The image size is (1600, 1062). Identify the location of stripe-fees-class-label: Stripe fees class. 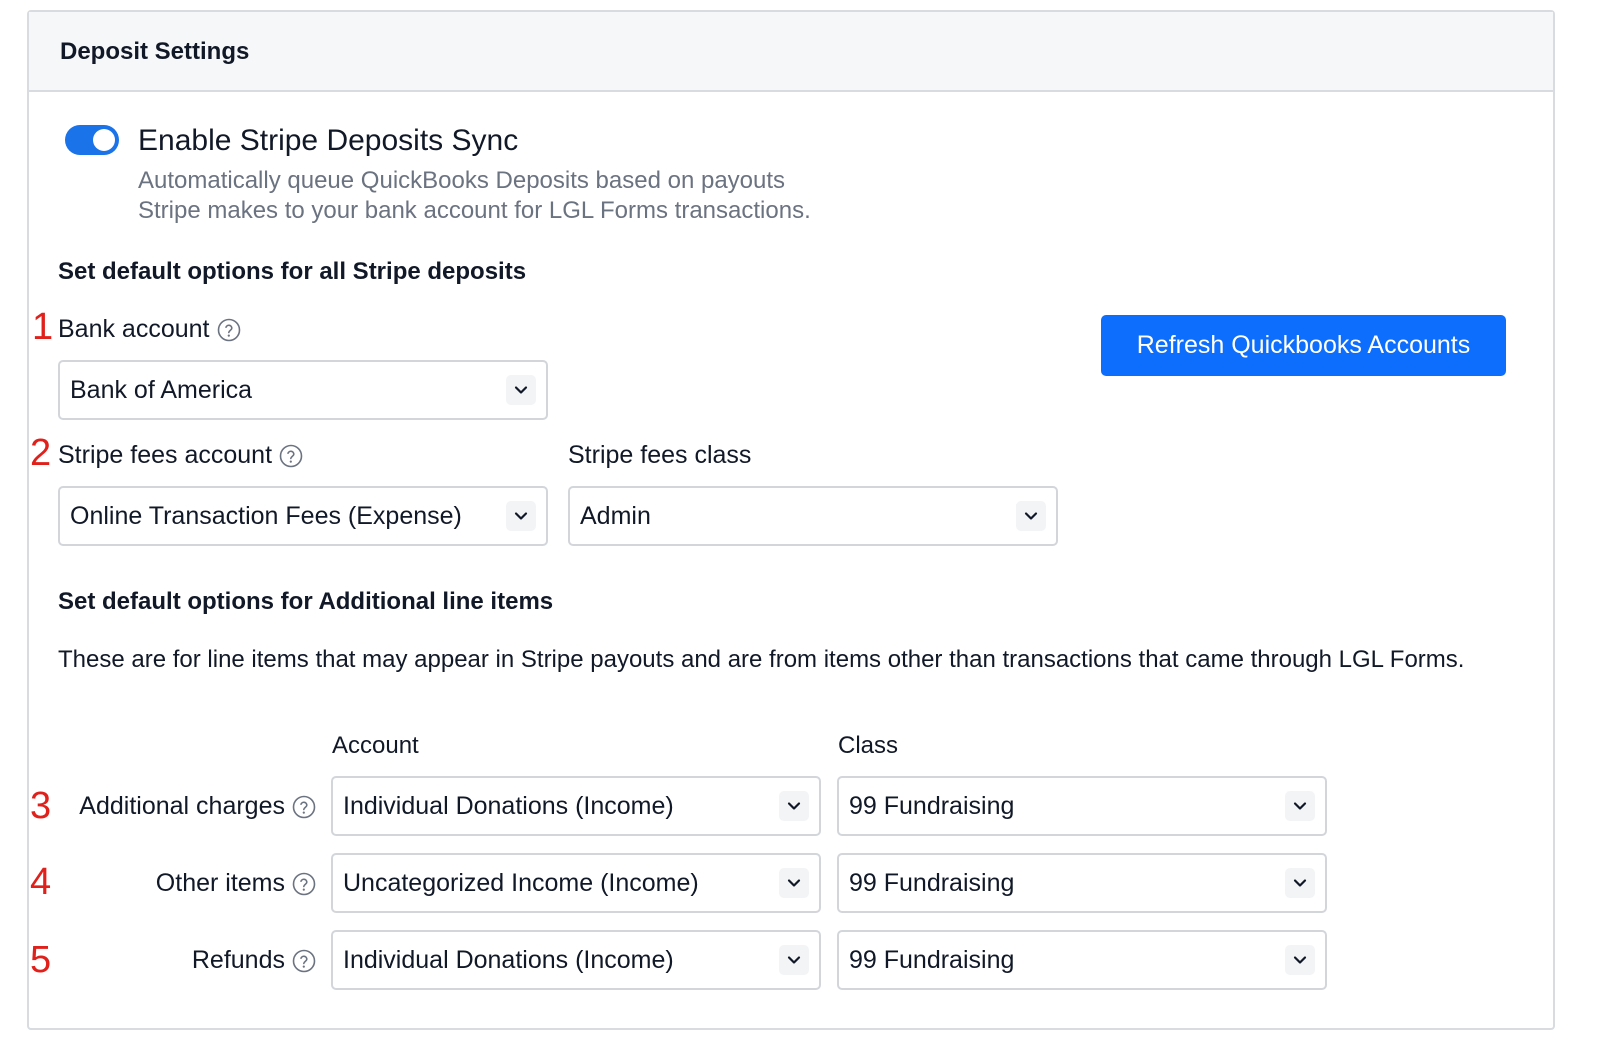
(660, 455).